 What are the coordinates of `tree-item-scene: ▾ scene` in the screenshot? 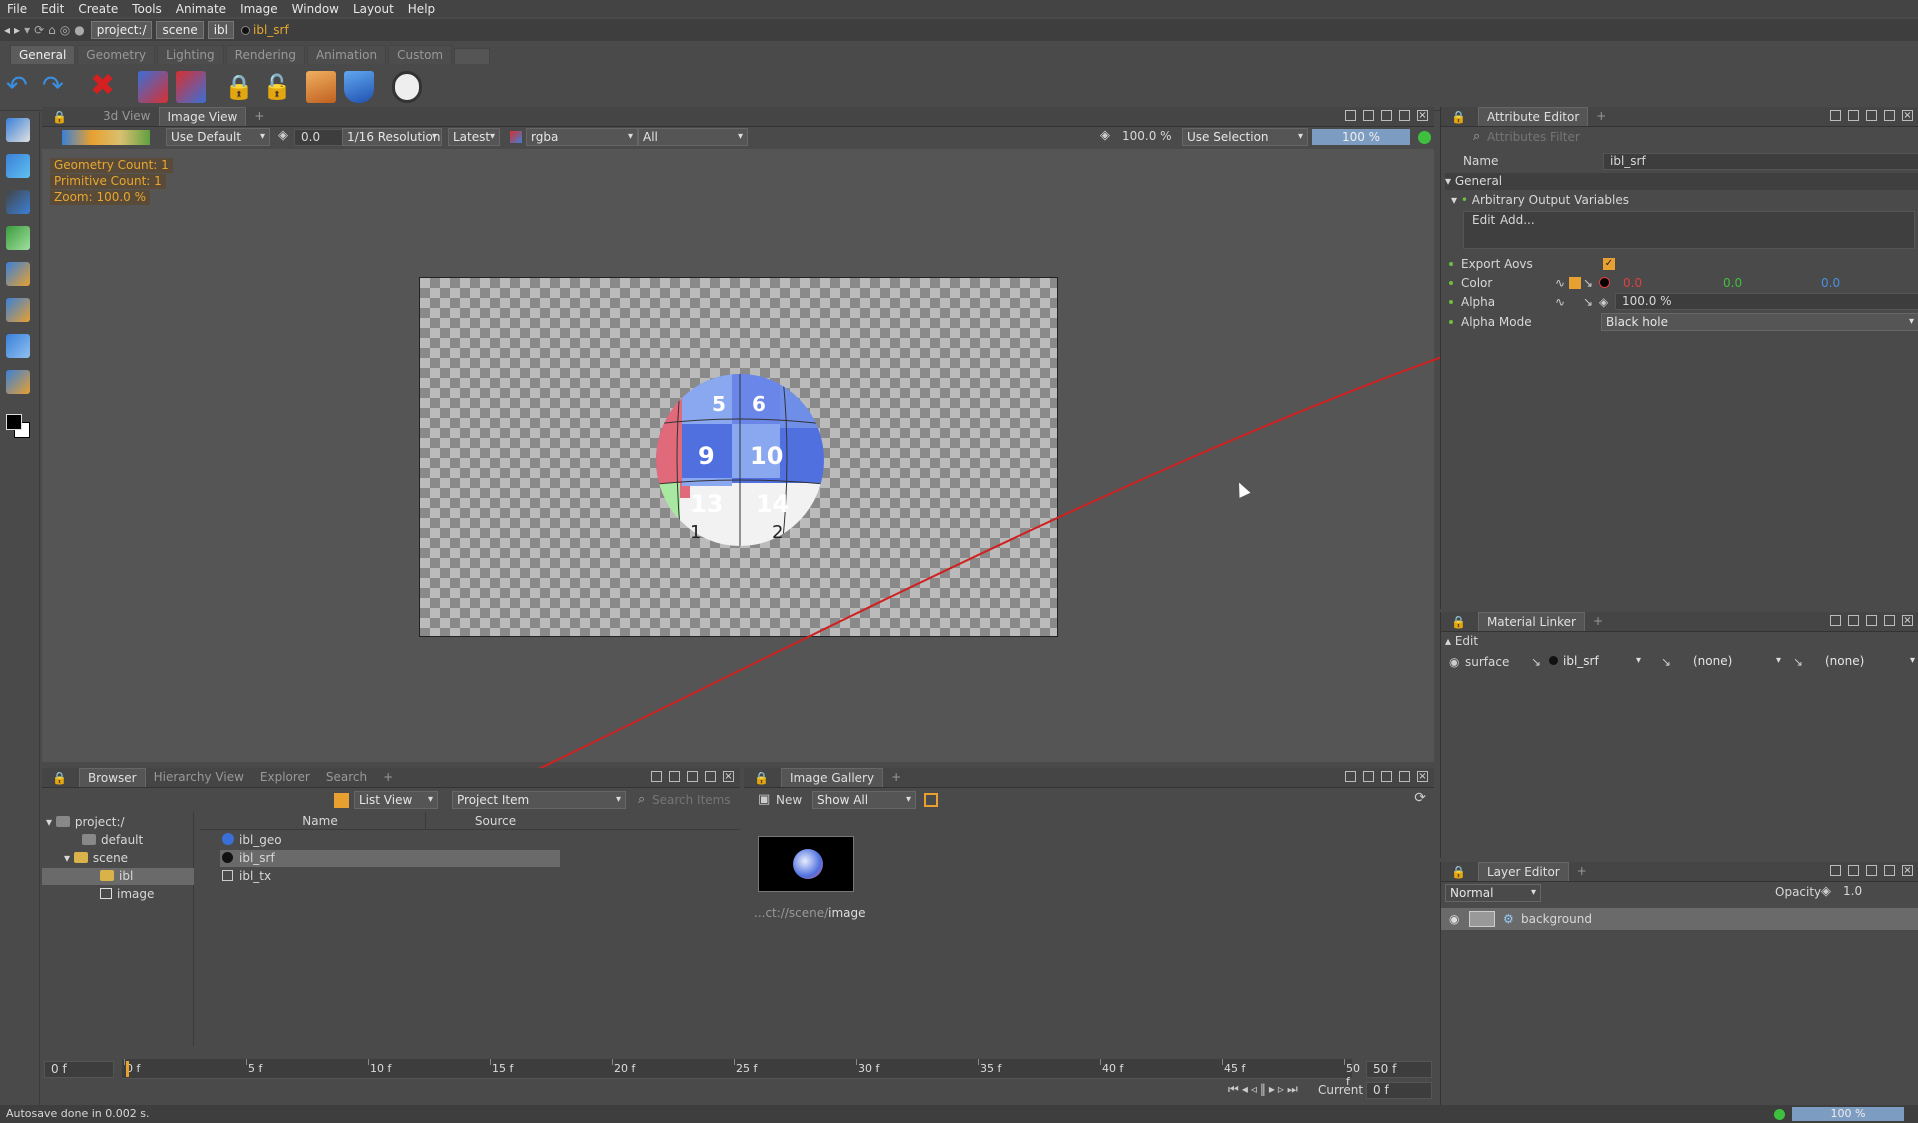 It's located at (96, 858).